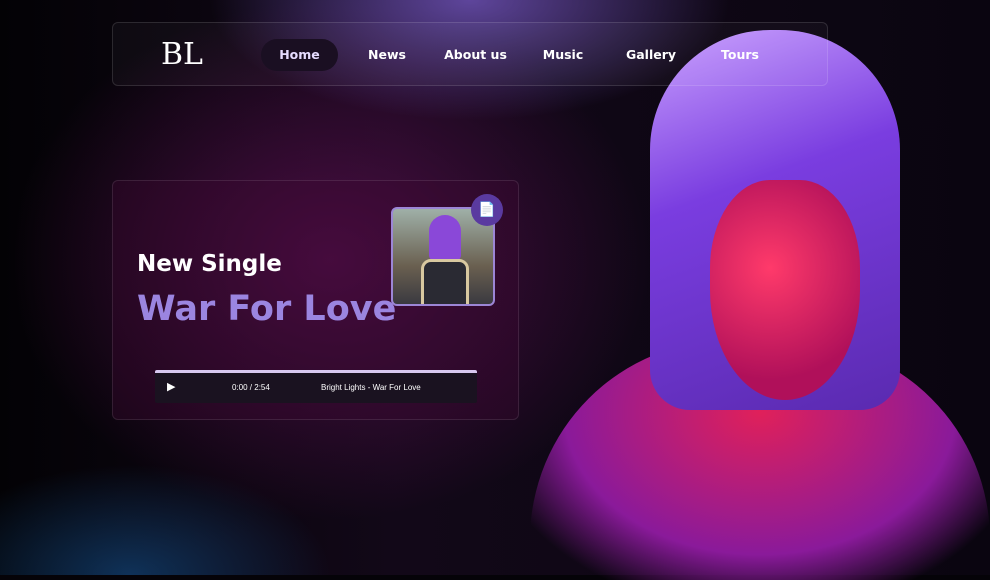 The height and width of the screenshot is (580, 990). What do you see at coordinates (267, 309) in the screenshot?
I see `single-title: War For Love` at bounding box center [267, 309].